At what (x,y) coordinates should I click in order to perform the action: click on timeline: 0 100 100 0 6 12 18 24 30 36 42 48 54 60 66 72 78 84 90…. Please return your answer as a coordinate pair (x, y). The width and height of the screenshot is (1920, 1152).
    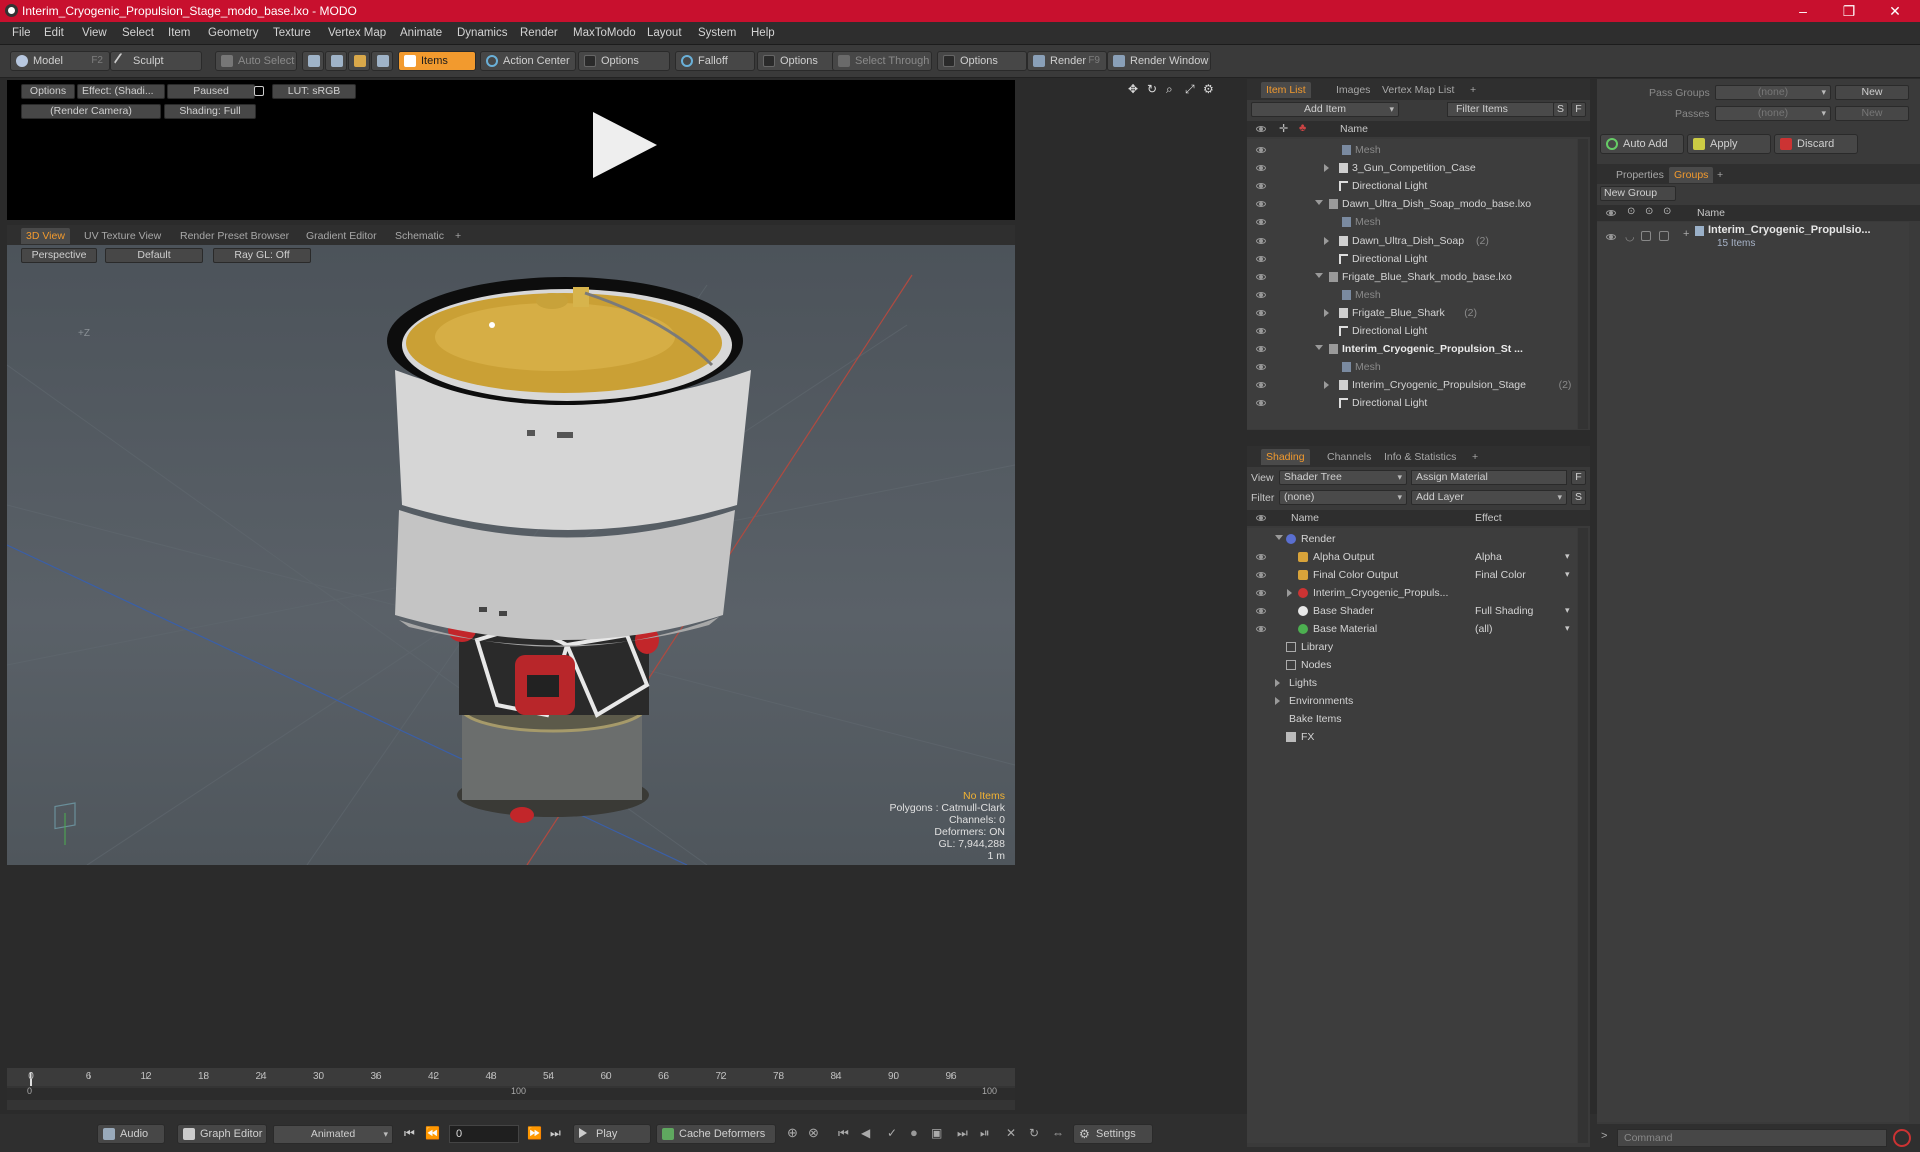
    Looking at the image, I should click on (511, 1089).